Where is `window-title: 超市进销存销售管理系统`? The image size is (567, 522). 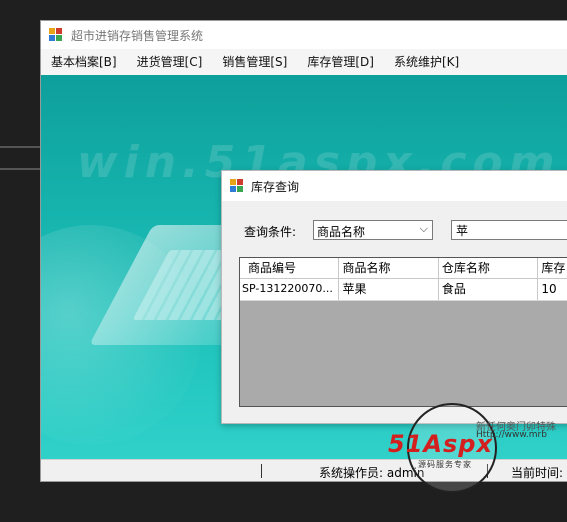
window-title: 超市进销存销售管理系统 is located at coordinates (137, 35).